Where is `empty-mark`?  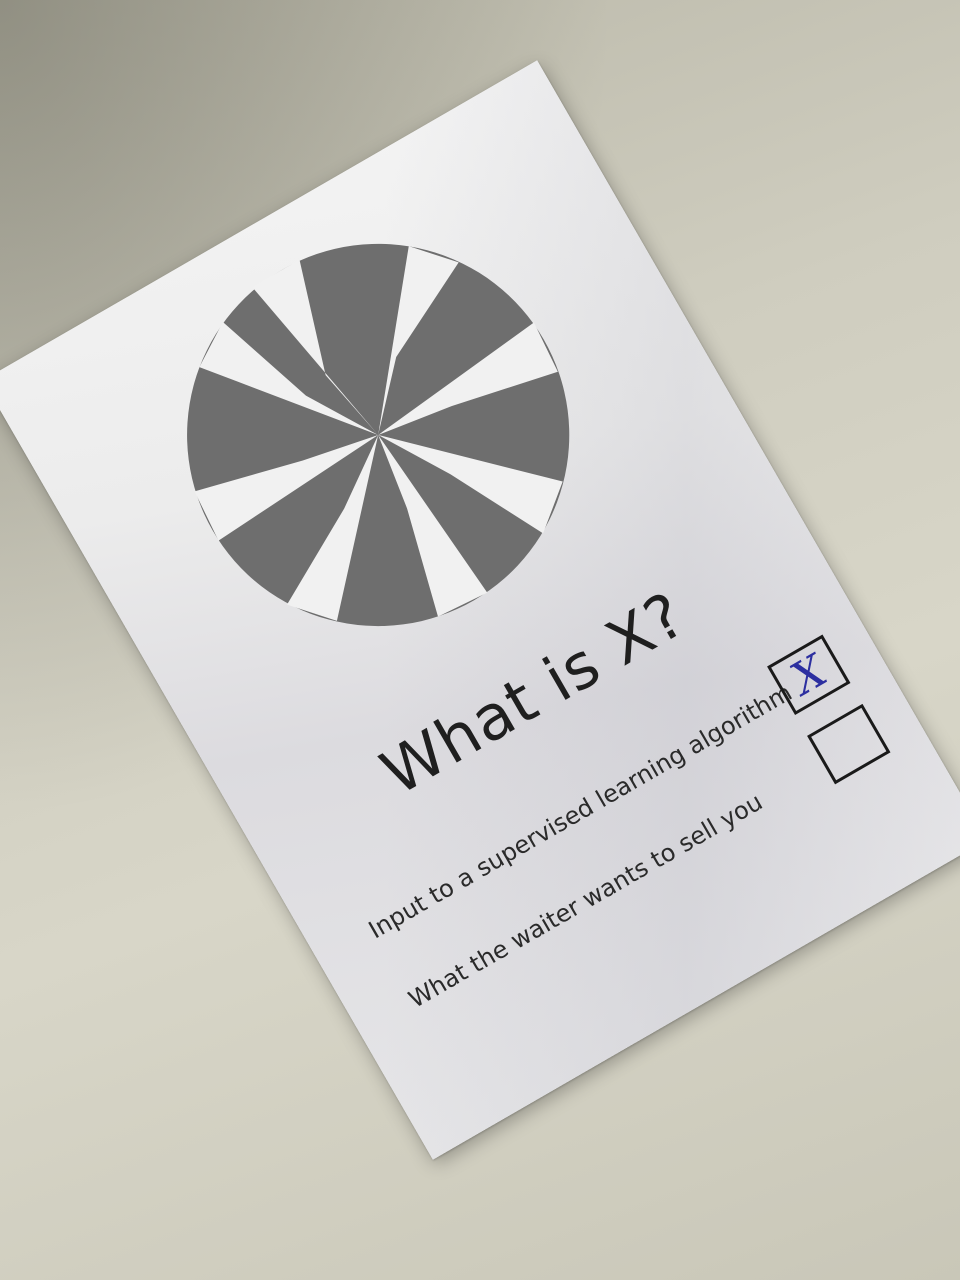
empty-mark is located at coordinates (848, 744).